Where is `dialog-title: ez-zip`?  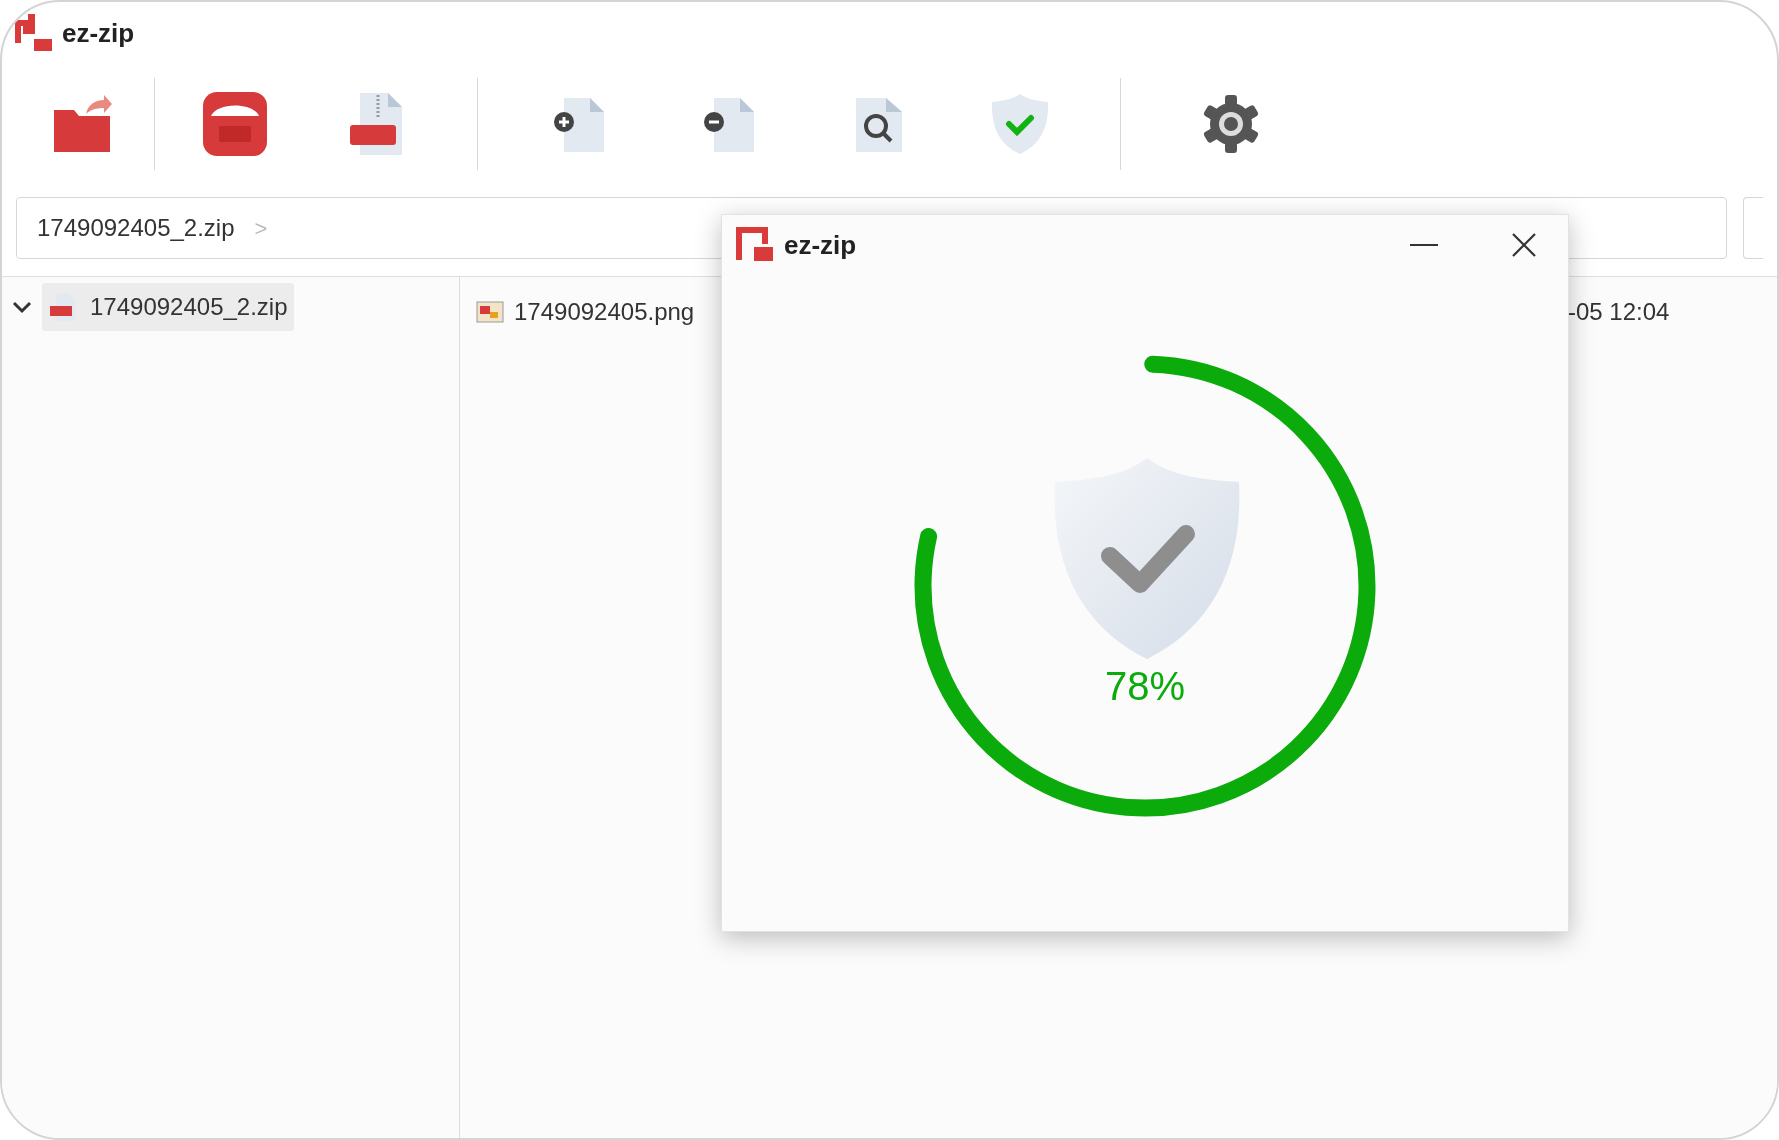 dialog-title: ez-zip is located at coordinates (820, 245).